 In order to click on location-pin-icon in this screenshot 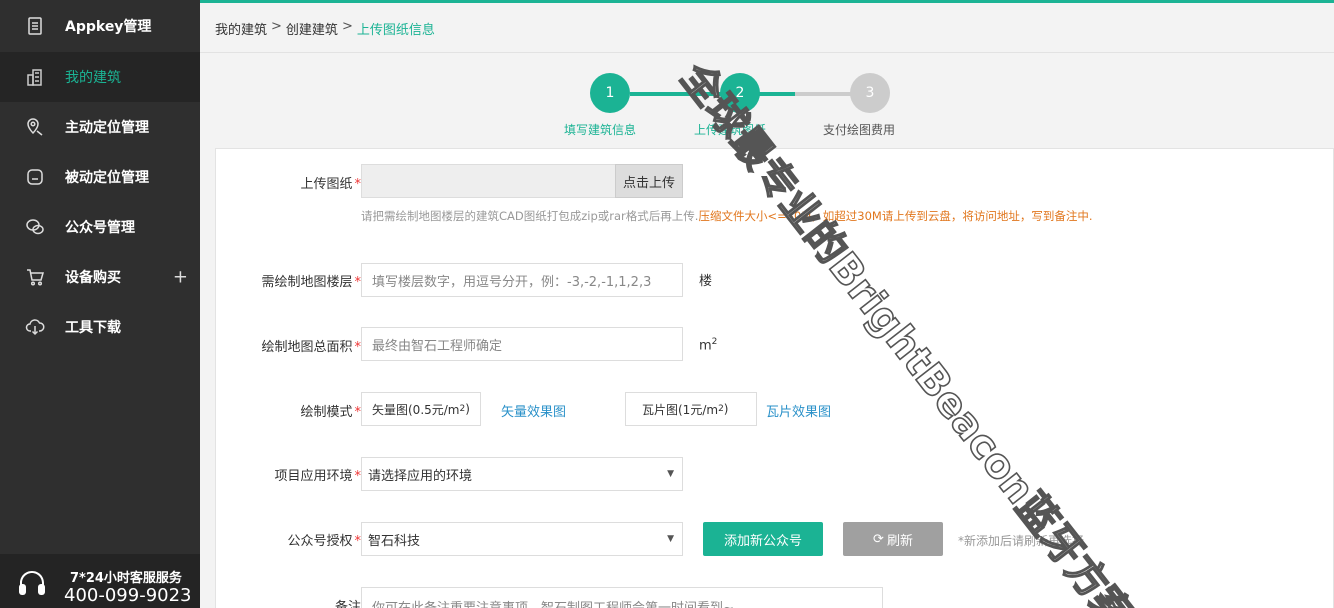, I will do `click(35, 127)`.